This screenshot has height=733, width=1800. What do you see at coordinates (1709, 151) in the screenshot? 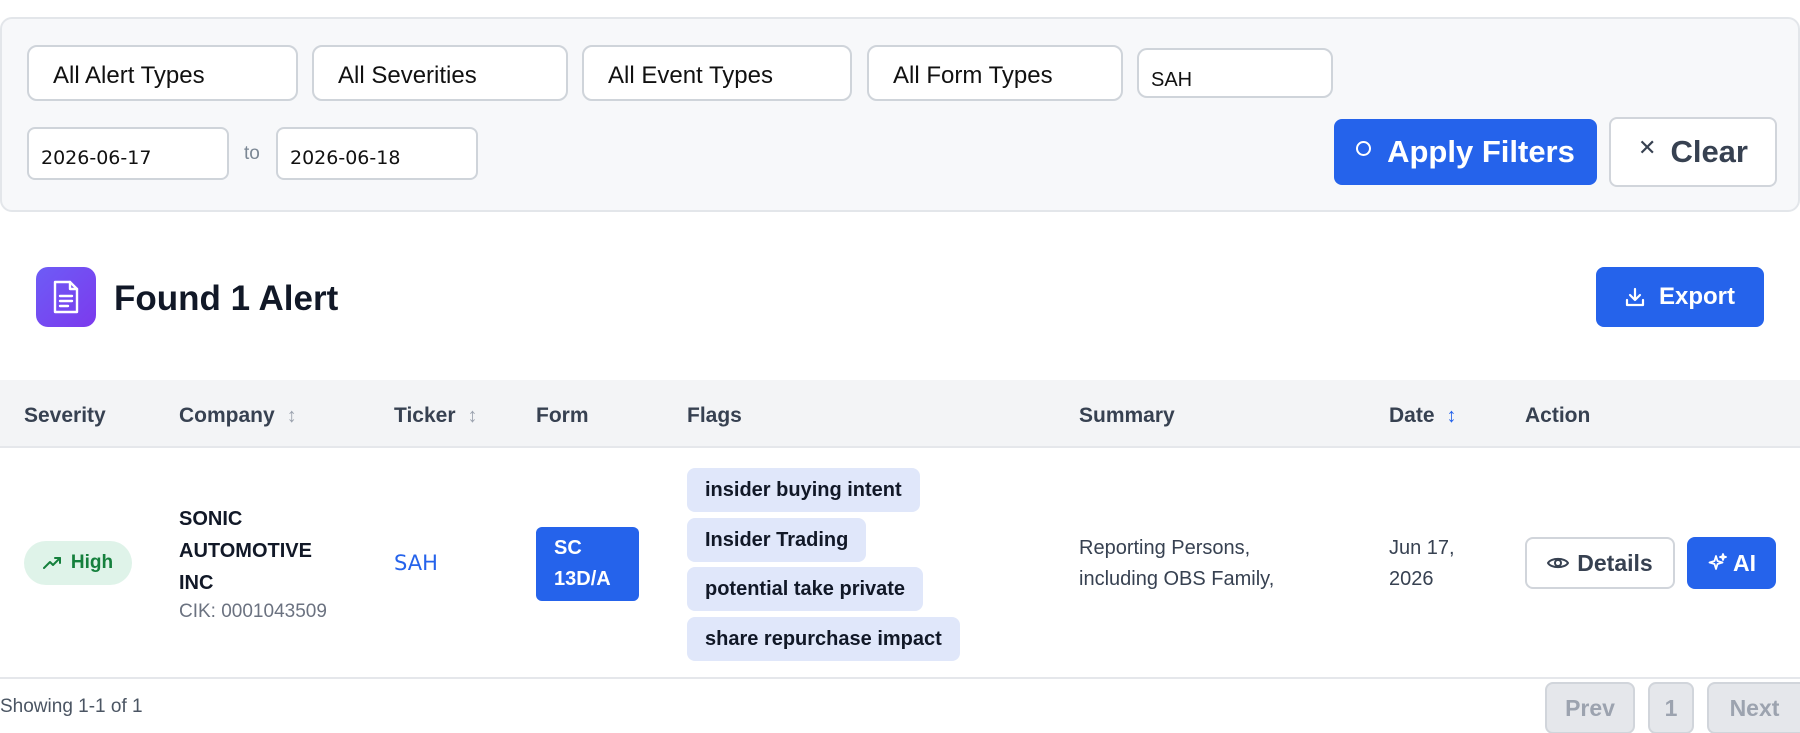
I see `clear-filters-label: Clear` at bounding box center [1709, 151].